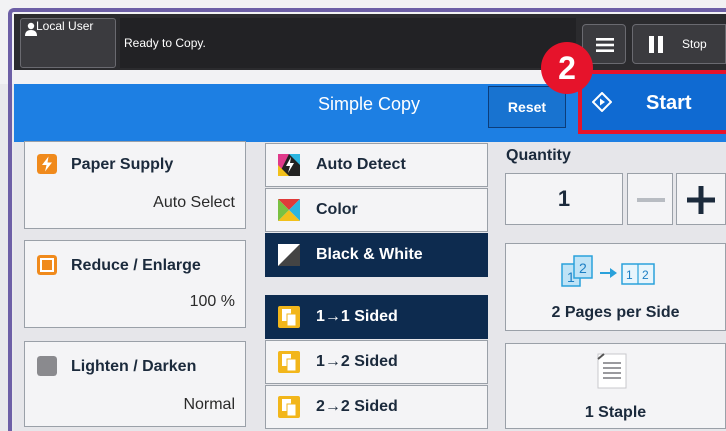 This screenshot has height=431, width=726. I want to click on sided-1-2-option: 1→2 Sided, so click(376, 362).